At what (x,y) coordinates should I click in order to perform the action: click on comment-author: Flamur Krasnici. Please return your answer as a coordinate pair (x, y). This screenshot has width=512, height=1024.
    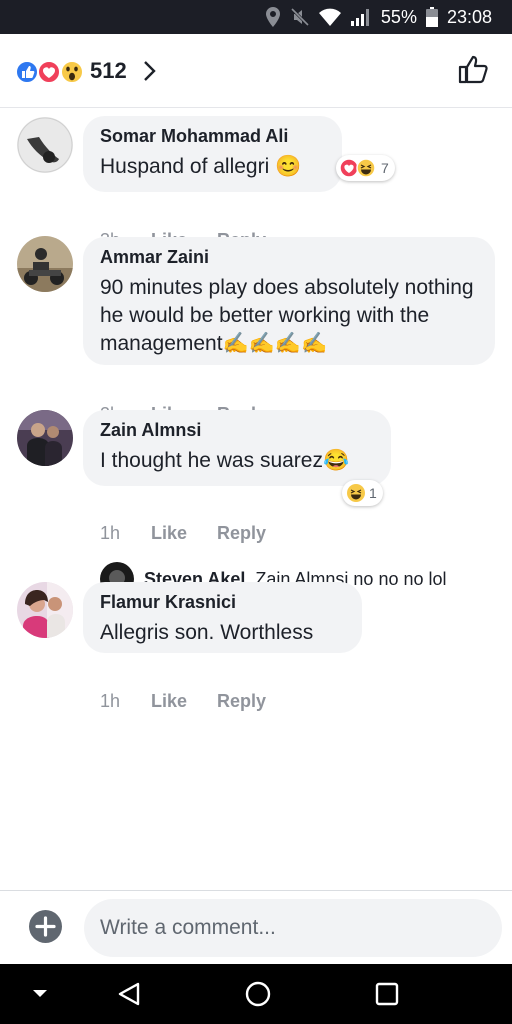
    Looking at the image, I should click on (223, 602).